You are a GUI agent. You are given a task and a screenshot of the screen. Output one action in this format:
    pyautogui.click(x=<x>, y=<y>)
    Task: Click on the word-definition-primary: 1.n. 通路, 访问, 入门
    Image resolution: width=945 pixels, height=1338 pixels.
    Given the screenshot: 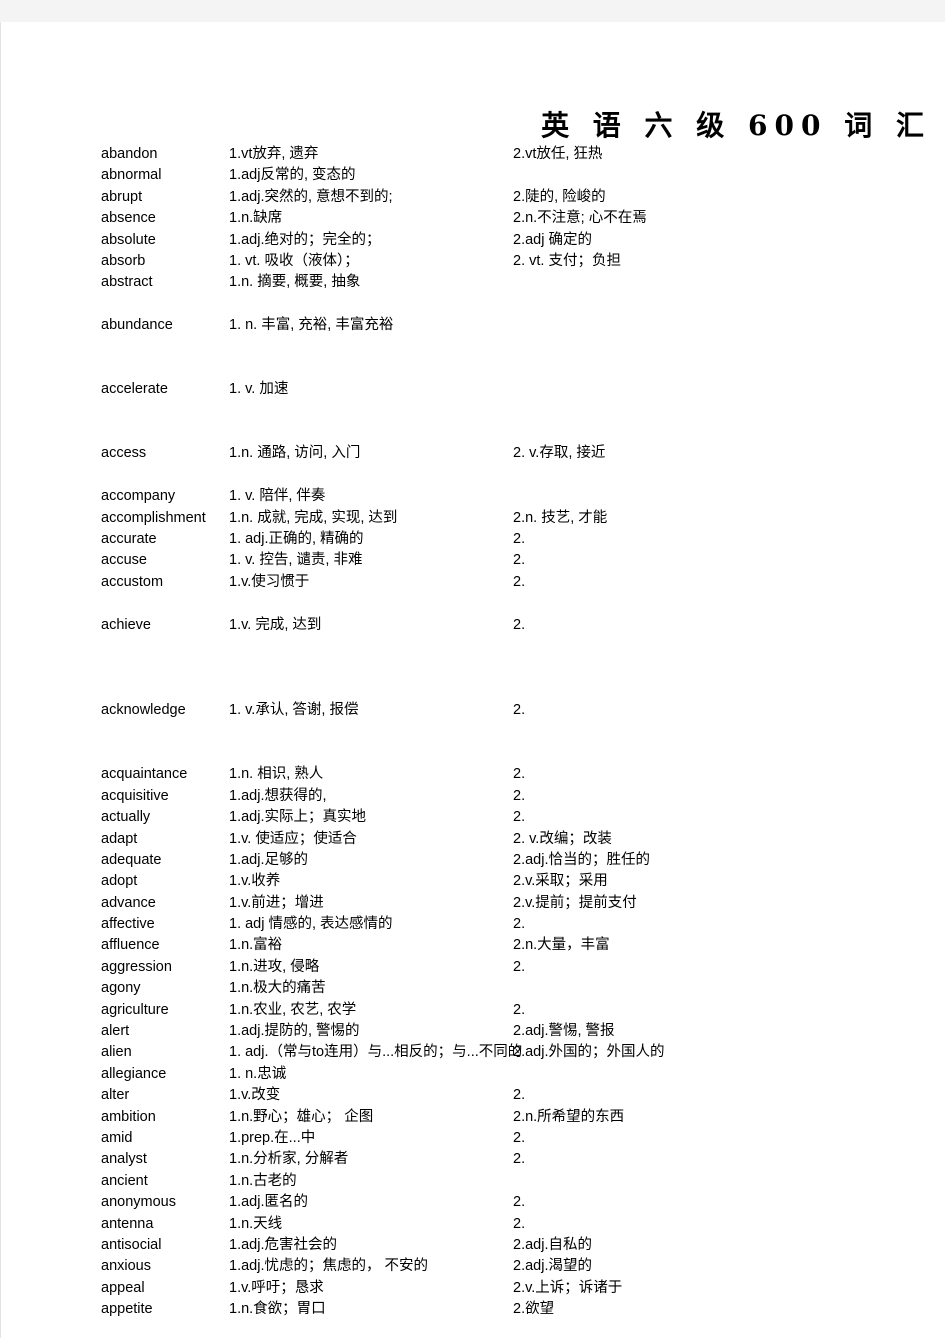 What is the action you would take?
    pyautogui.click(x=295, y=453)
    